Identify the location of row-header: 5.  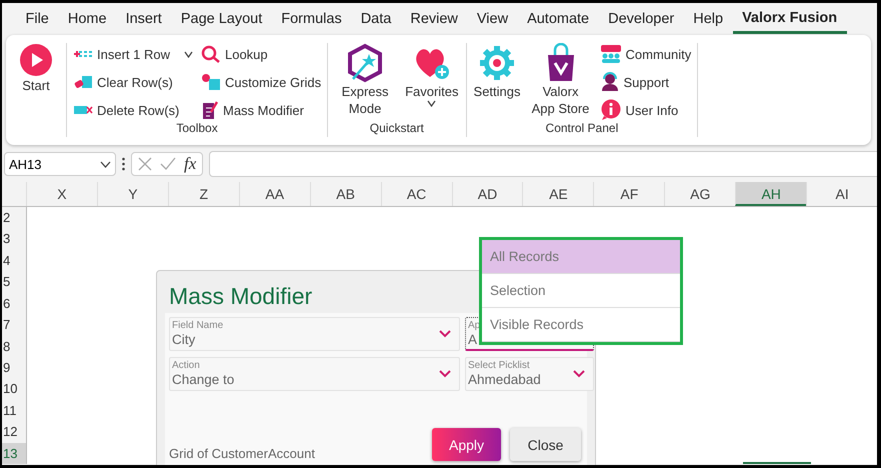
(14, 282).